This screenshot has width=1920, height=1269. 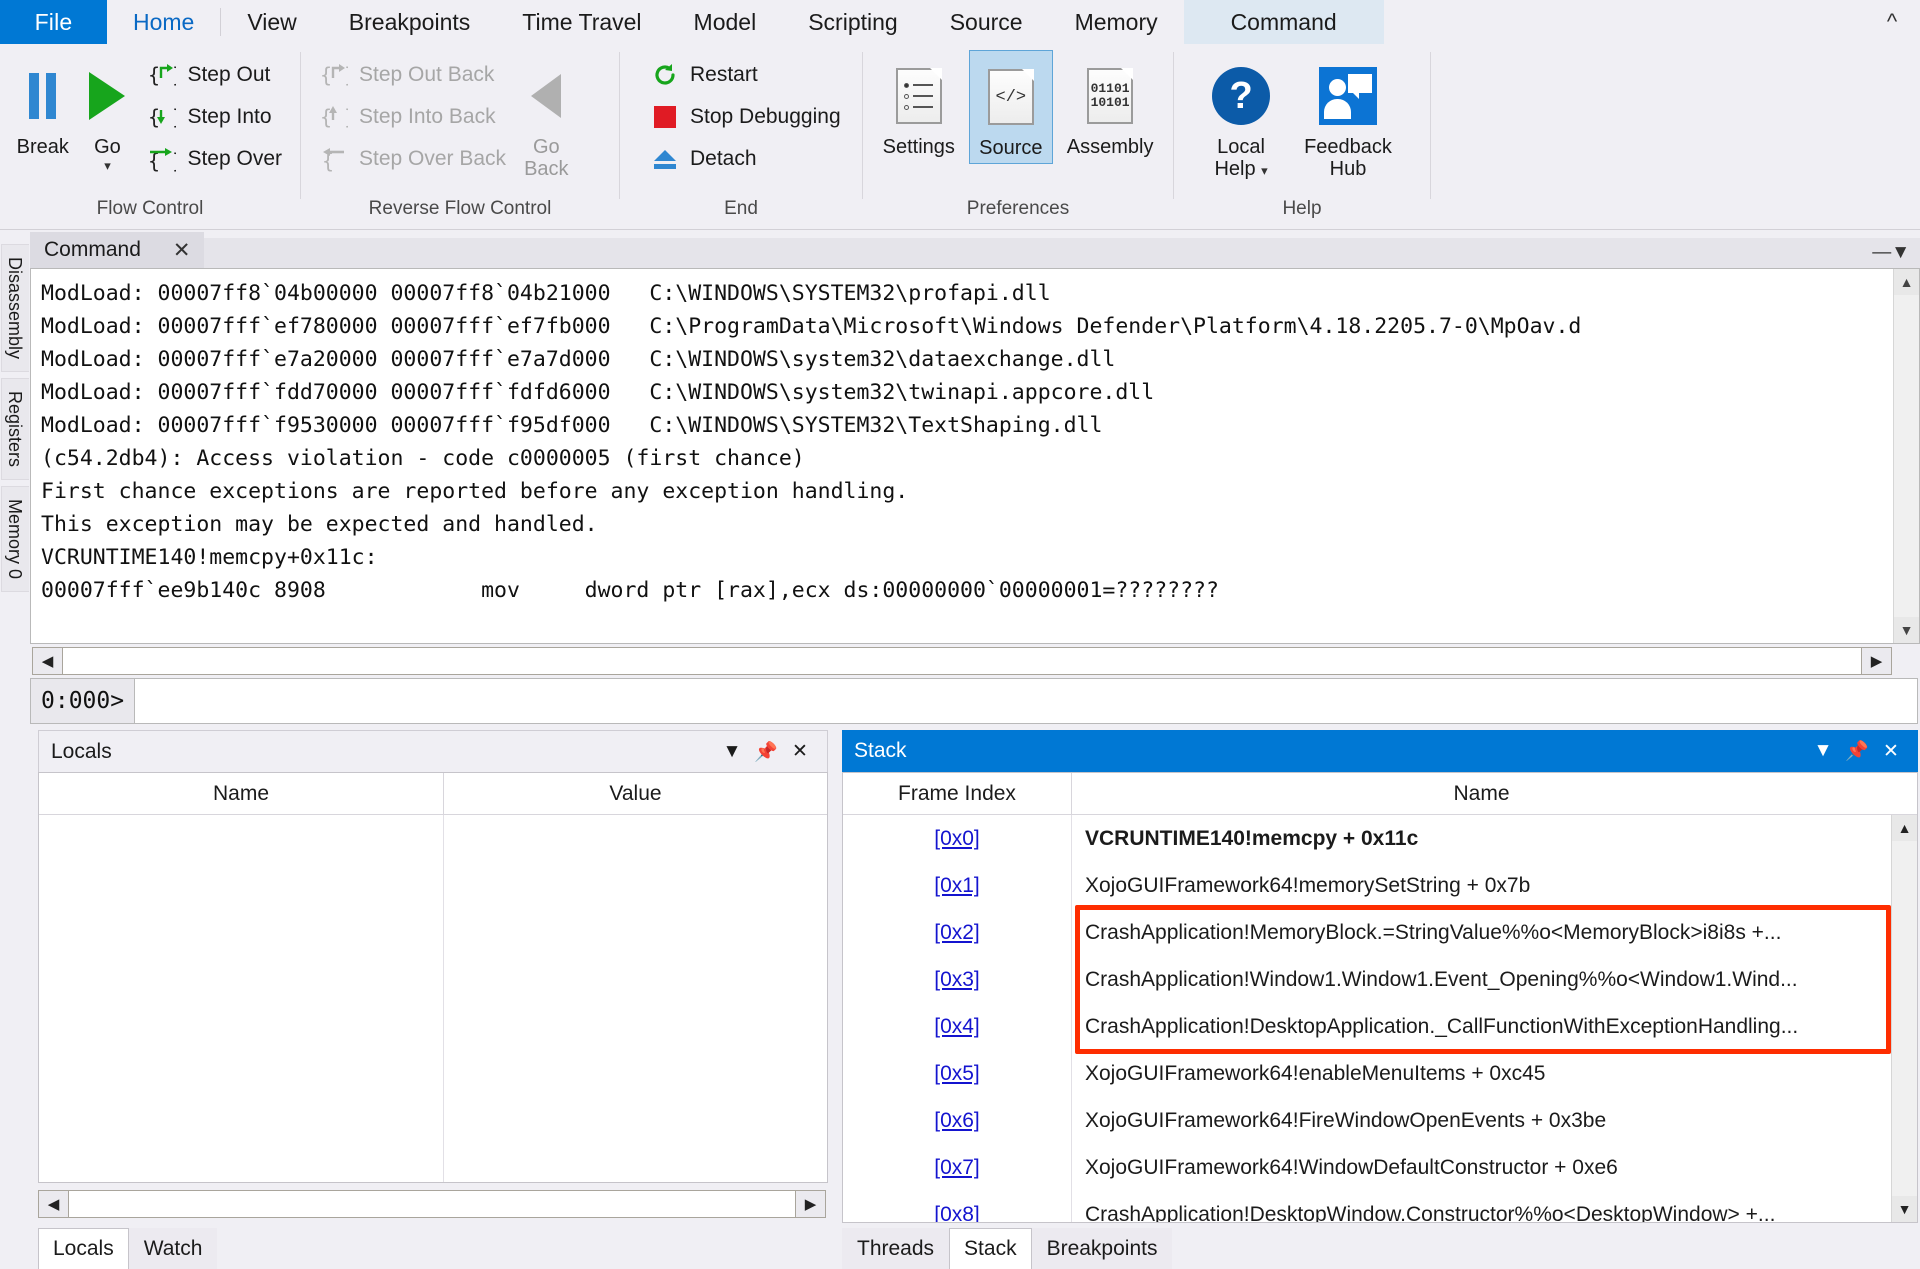 I want to click on locals-hscrollbar: ◀ ▶, so click(x=432, y=1204).